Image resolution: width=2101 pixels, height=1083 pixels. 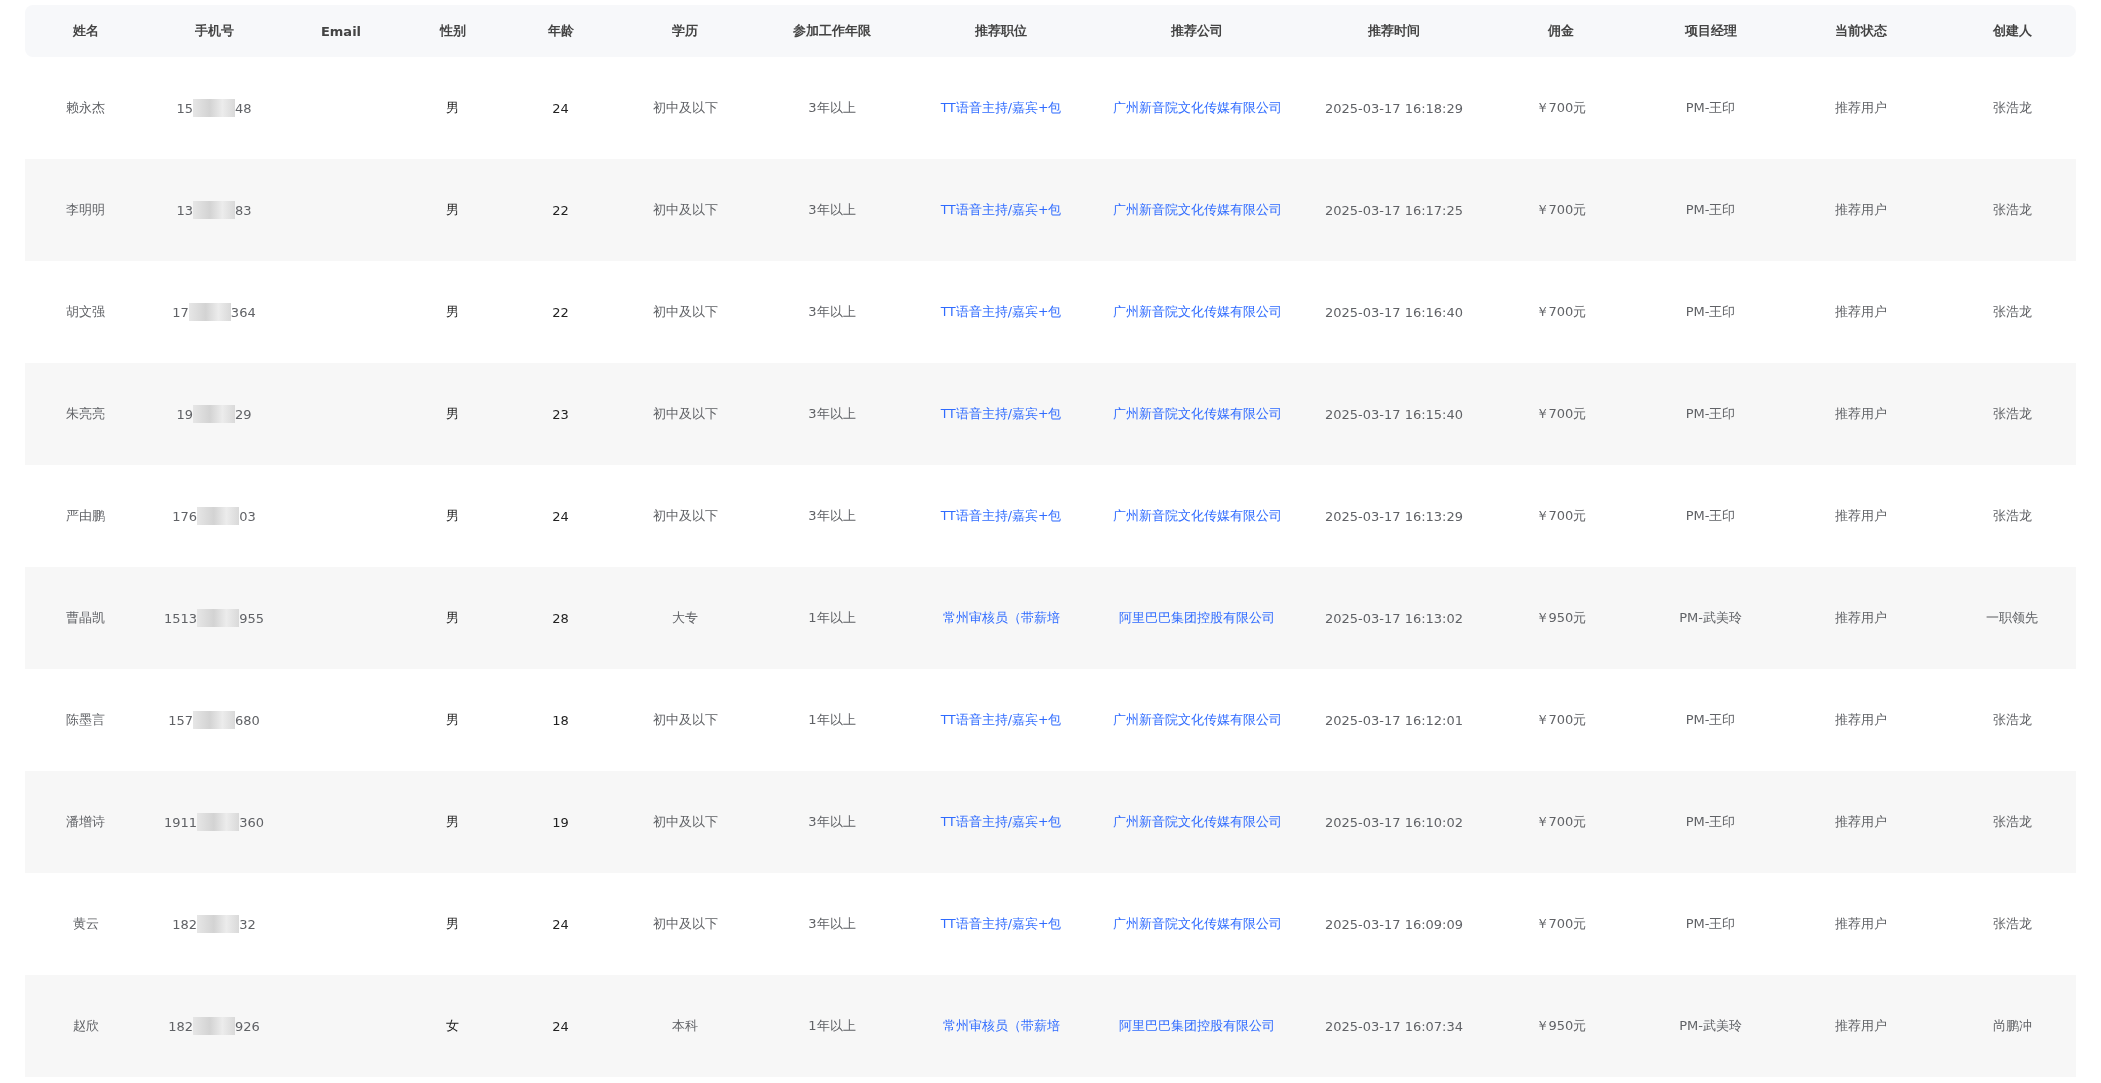 I want to click on table-cell: 360, so click(x=251, y=822).